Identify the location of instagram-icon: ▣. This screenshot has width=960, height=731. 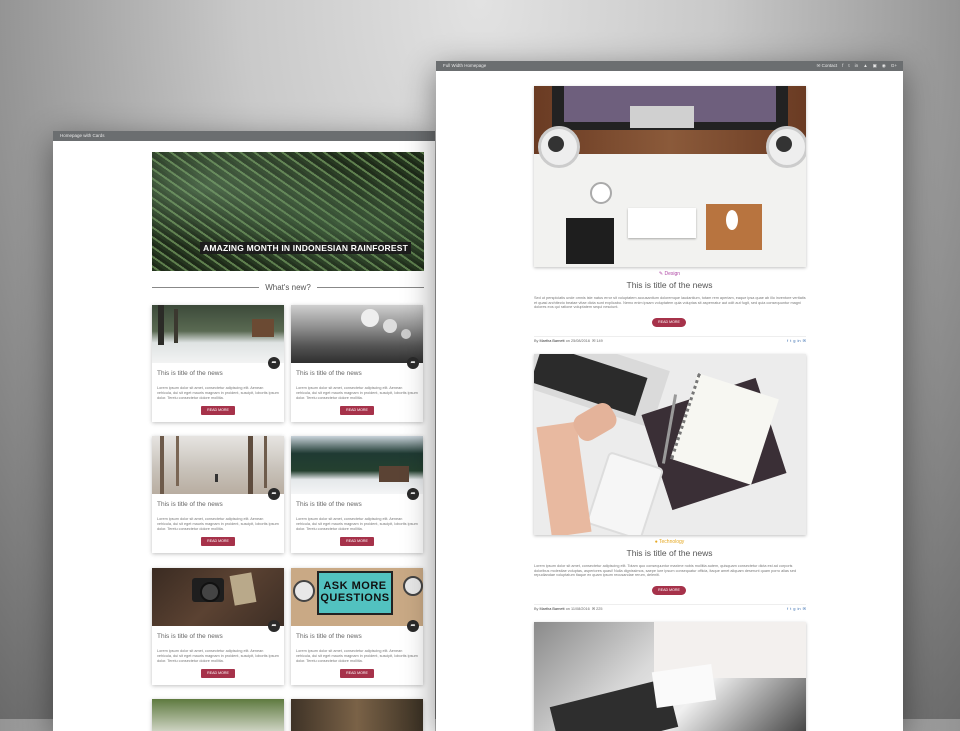
(875, 66).